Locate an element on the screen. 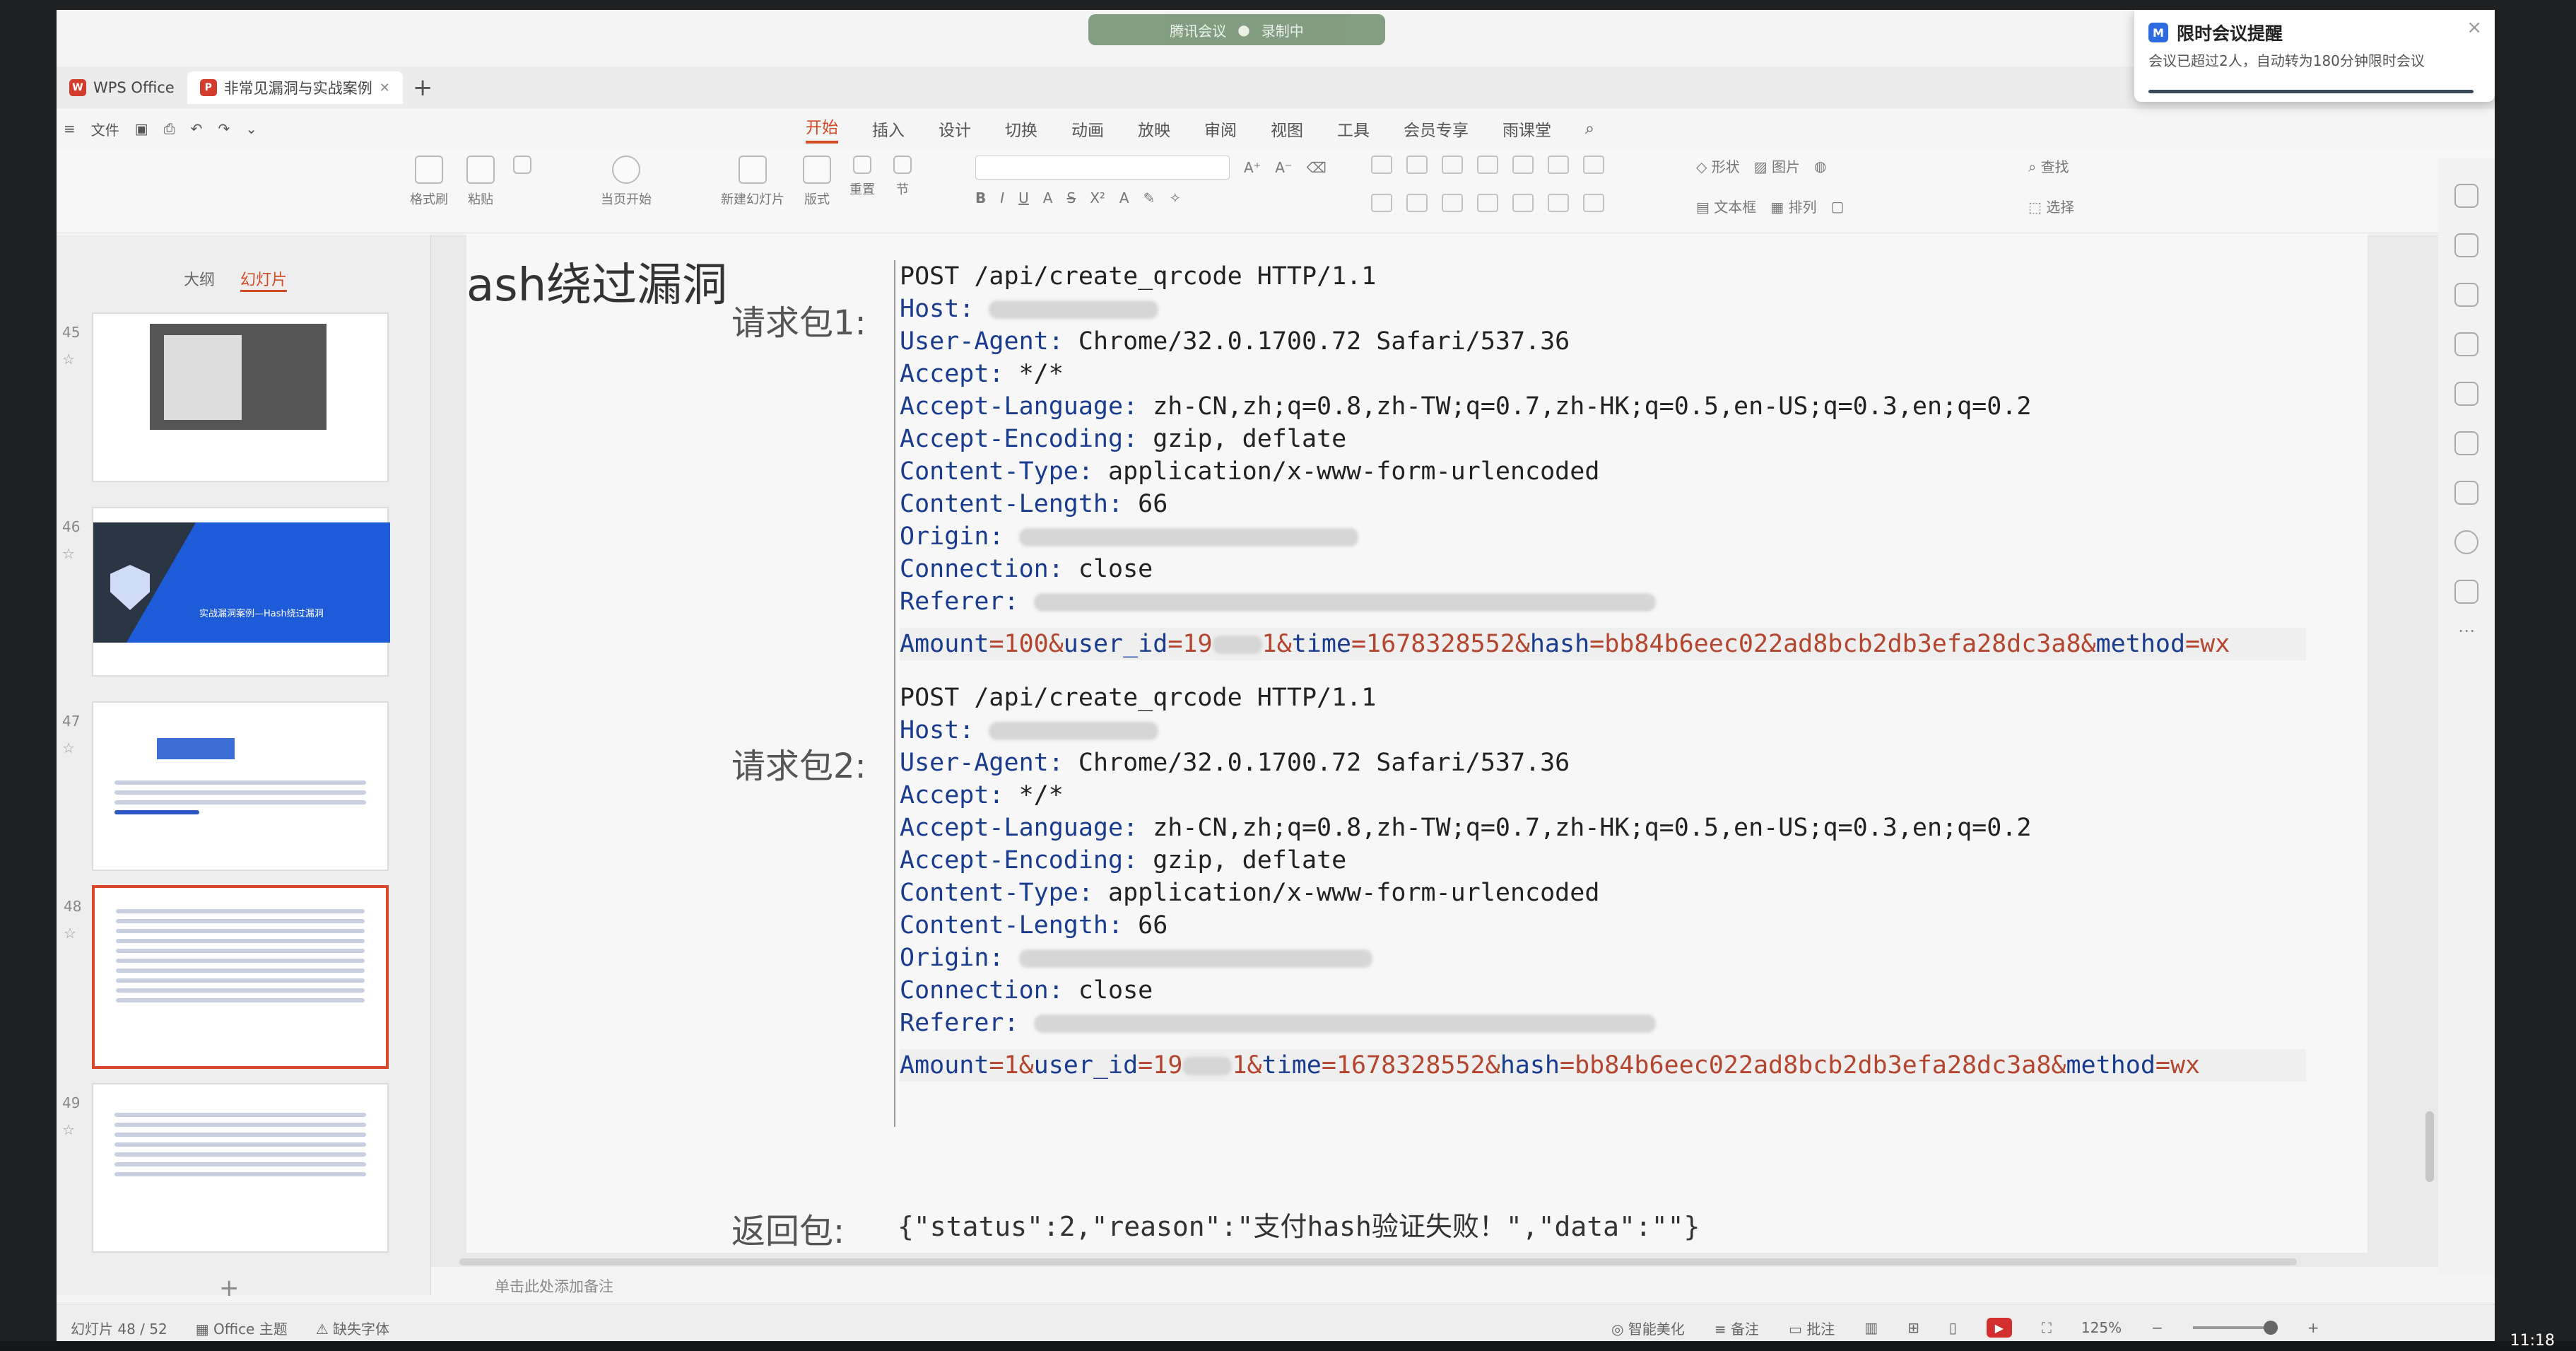 This screenshot has width=2576, height=1351. zoom-out-icon: − is located at coordinates (2157, 1327).